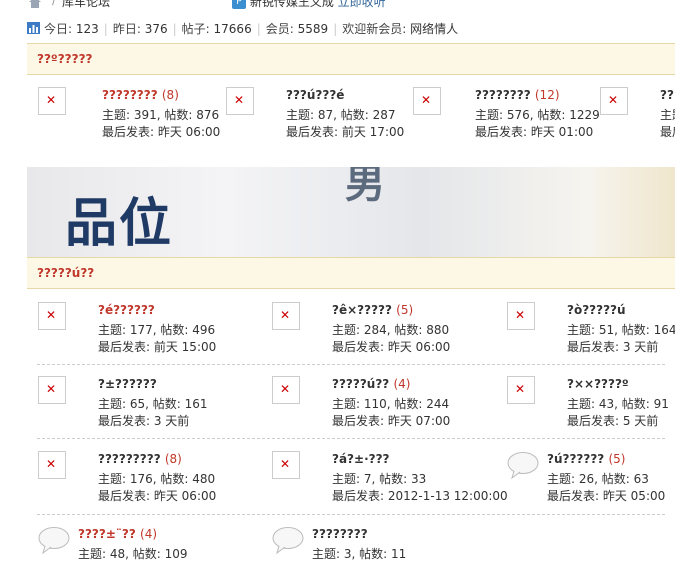 This screenshot has height=562, width=675. Describe the element at coordinates (361, 459) in the screenshot. I see `forum-name: ?á?±·???` at that location.